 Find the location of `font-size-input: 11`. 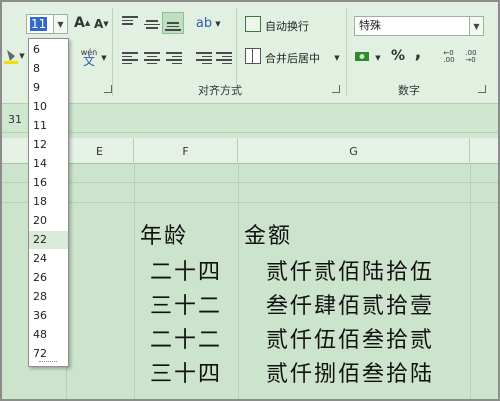

font-size-input: 11 is located at coordinates (40, 24).